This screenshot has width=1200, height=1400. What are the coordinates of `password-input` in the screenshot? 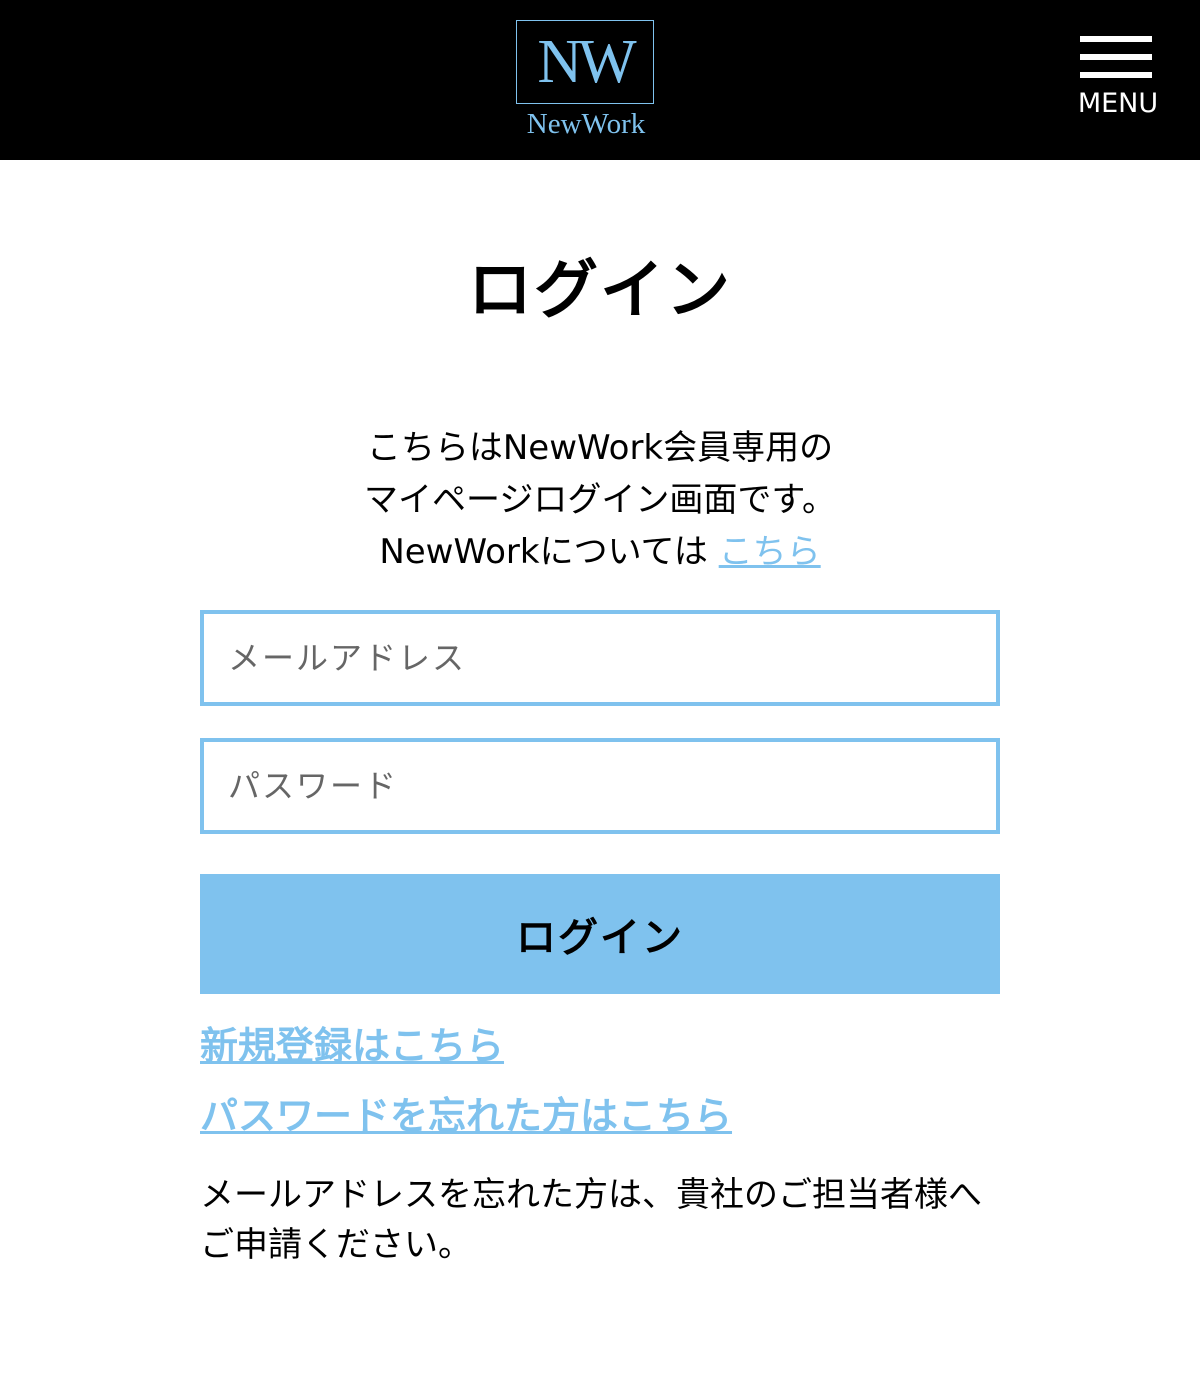 It's located at (600, 786).